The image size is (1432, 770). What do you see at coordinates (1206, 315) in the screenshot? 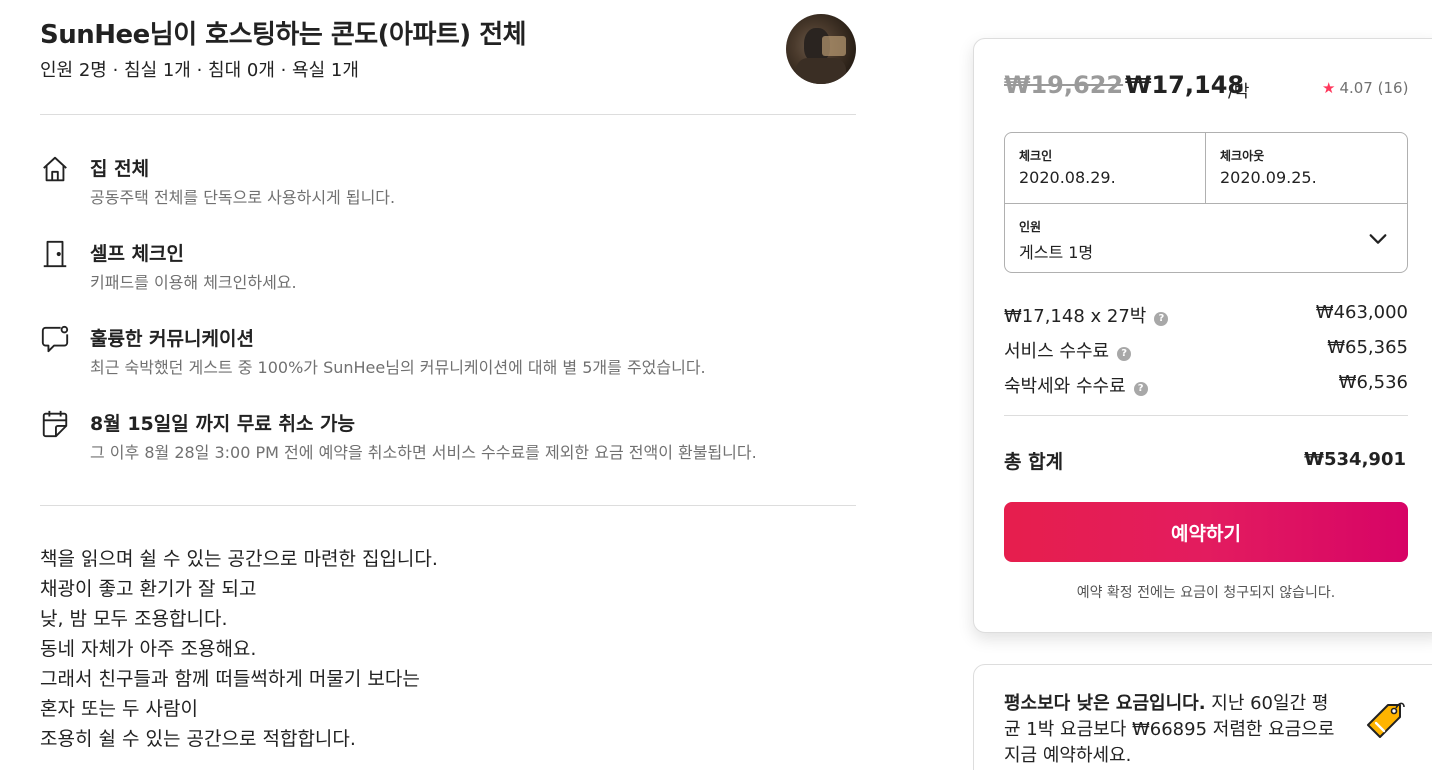
I see `price-breakdown-nights: ₩17,148 x 27박? ₩463,000` at bounding box center [1206, 315].